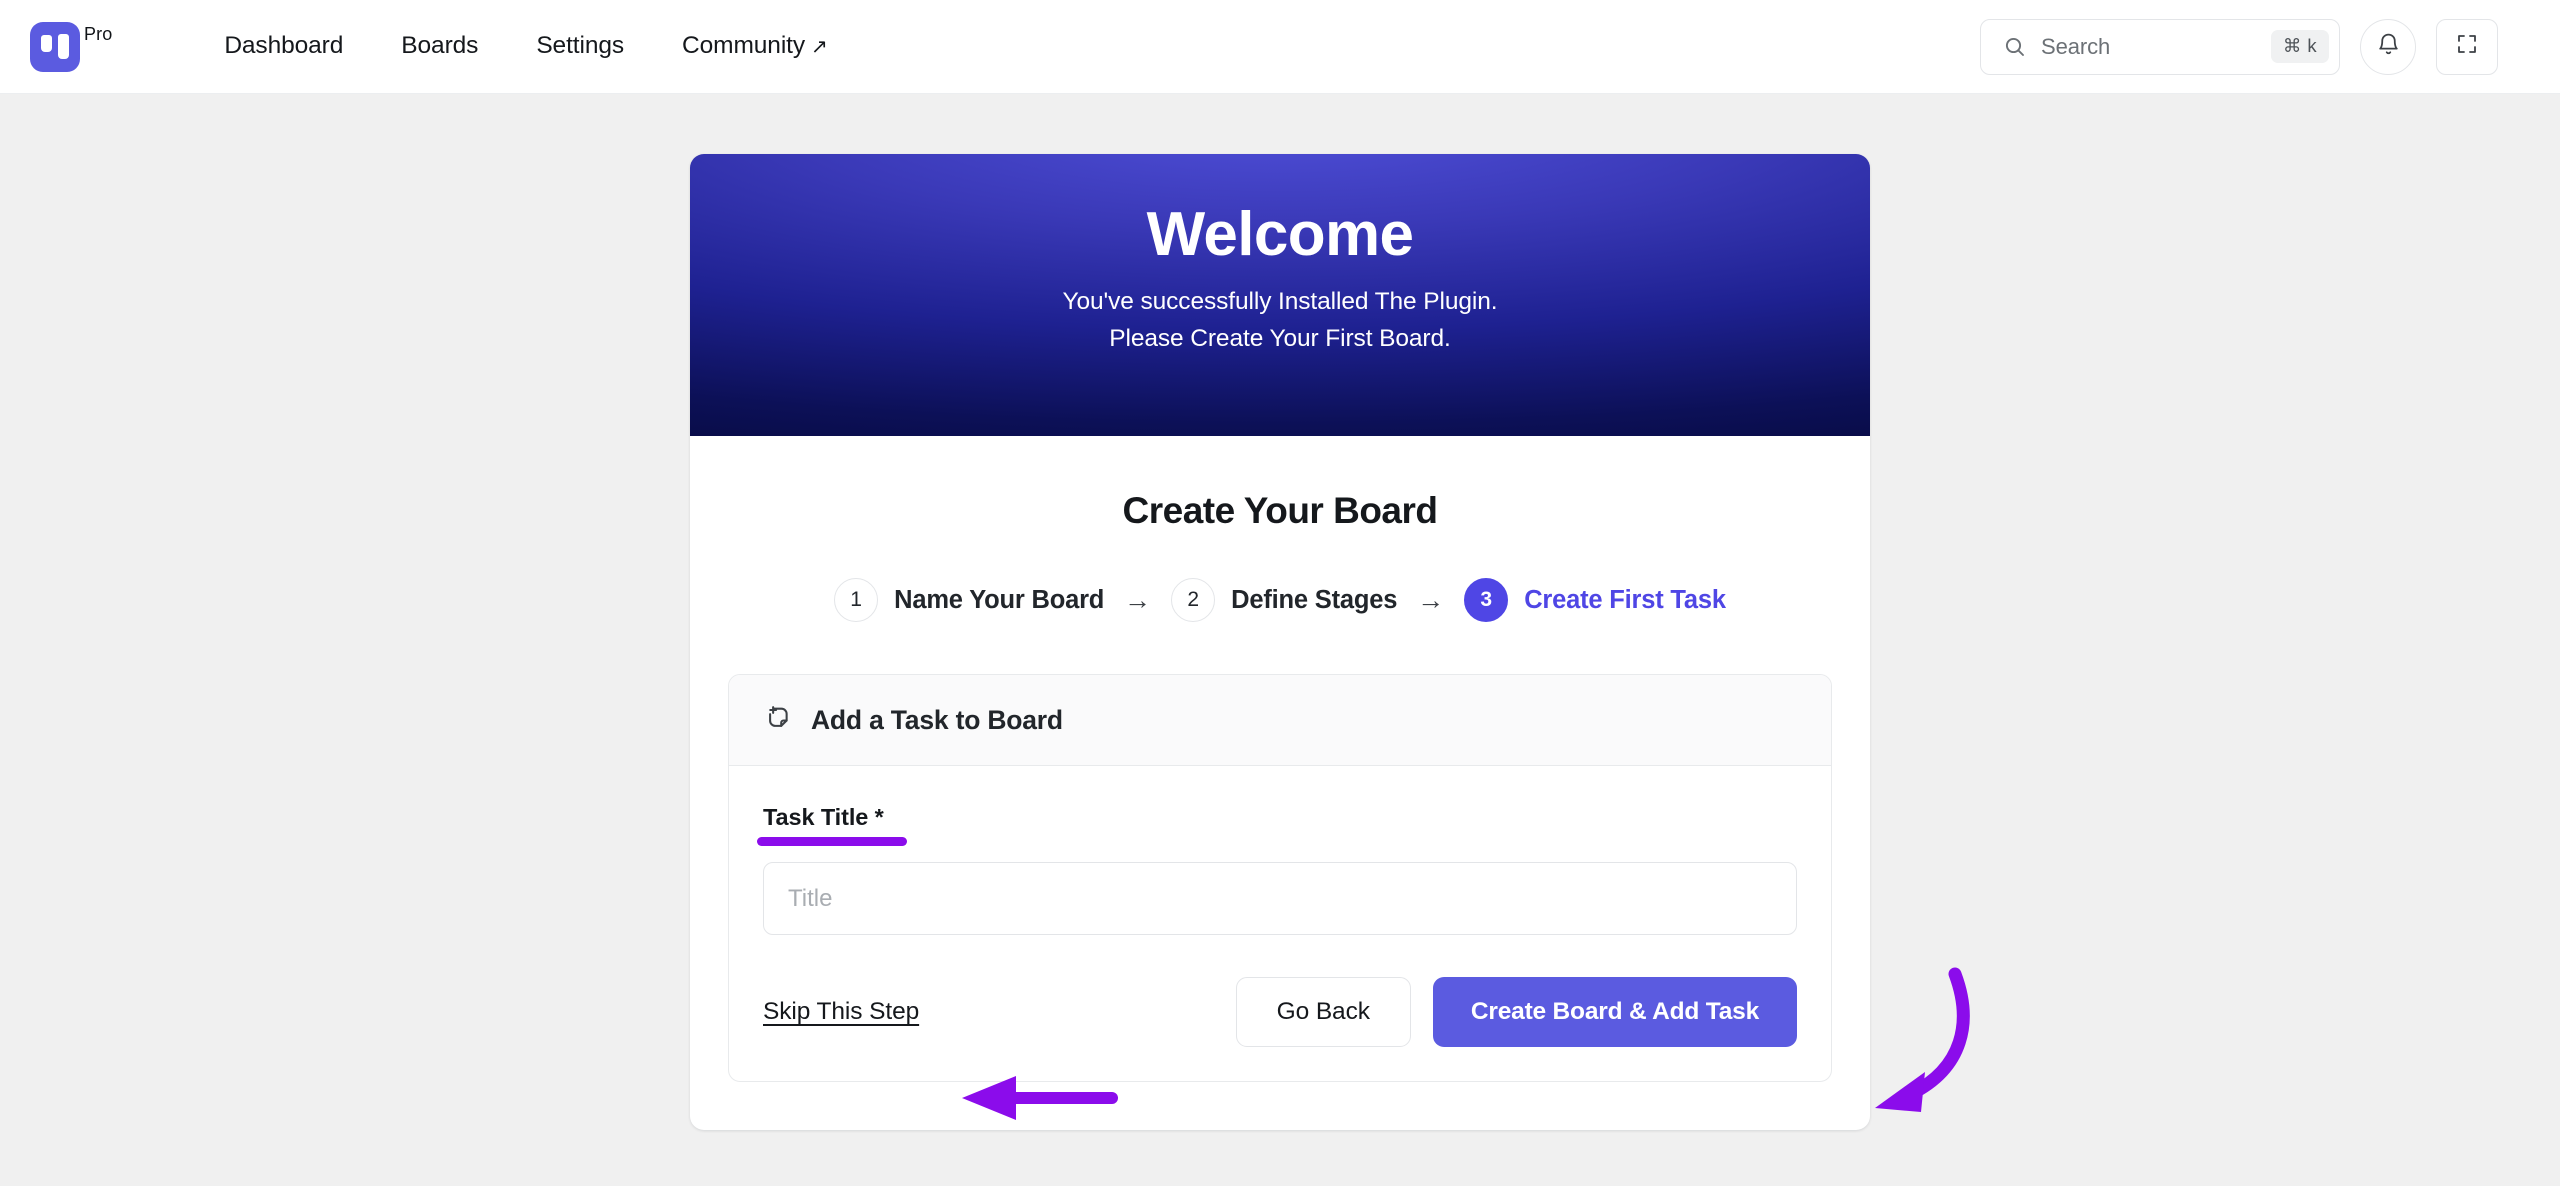  I want to click on logo-bar-right, so click(63, 46).